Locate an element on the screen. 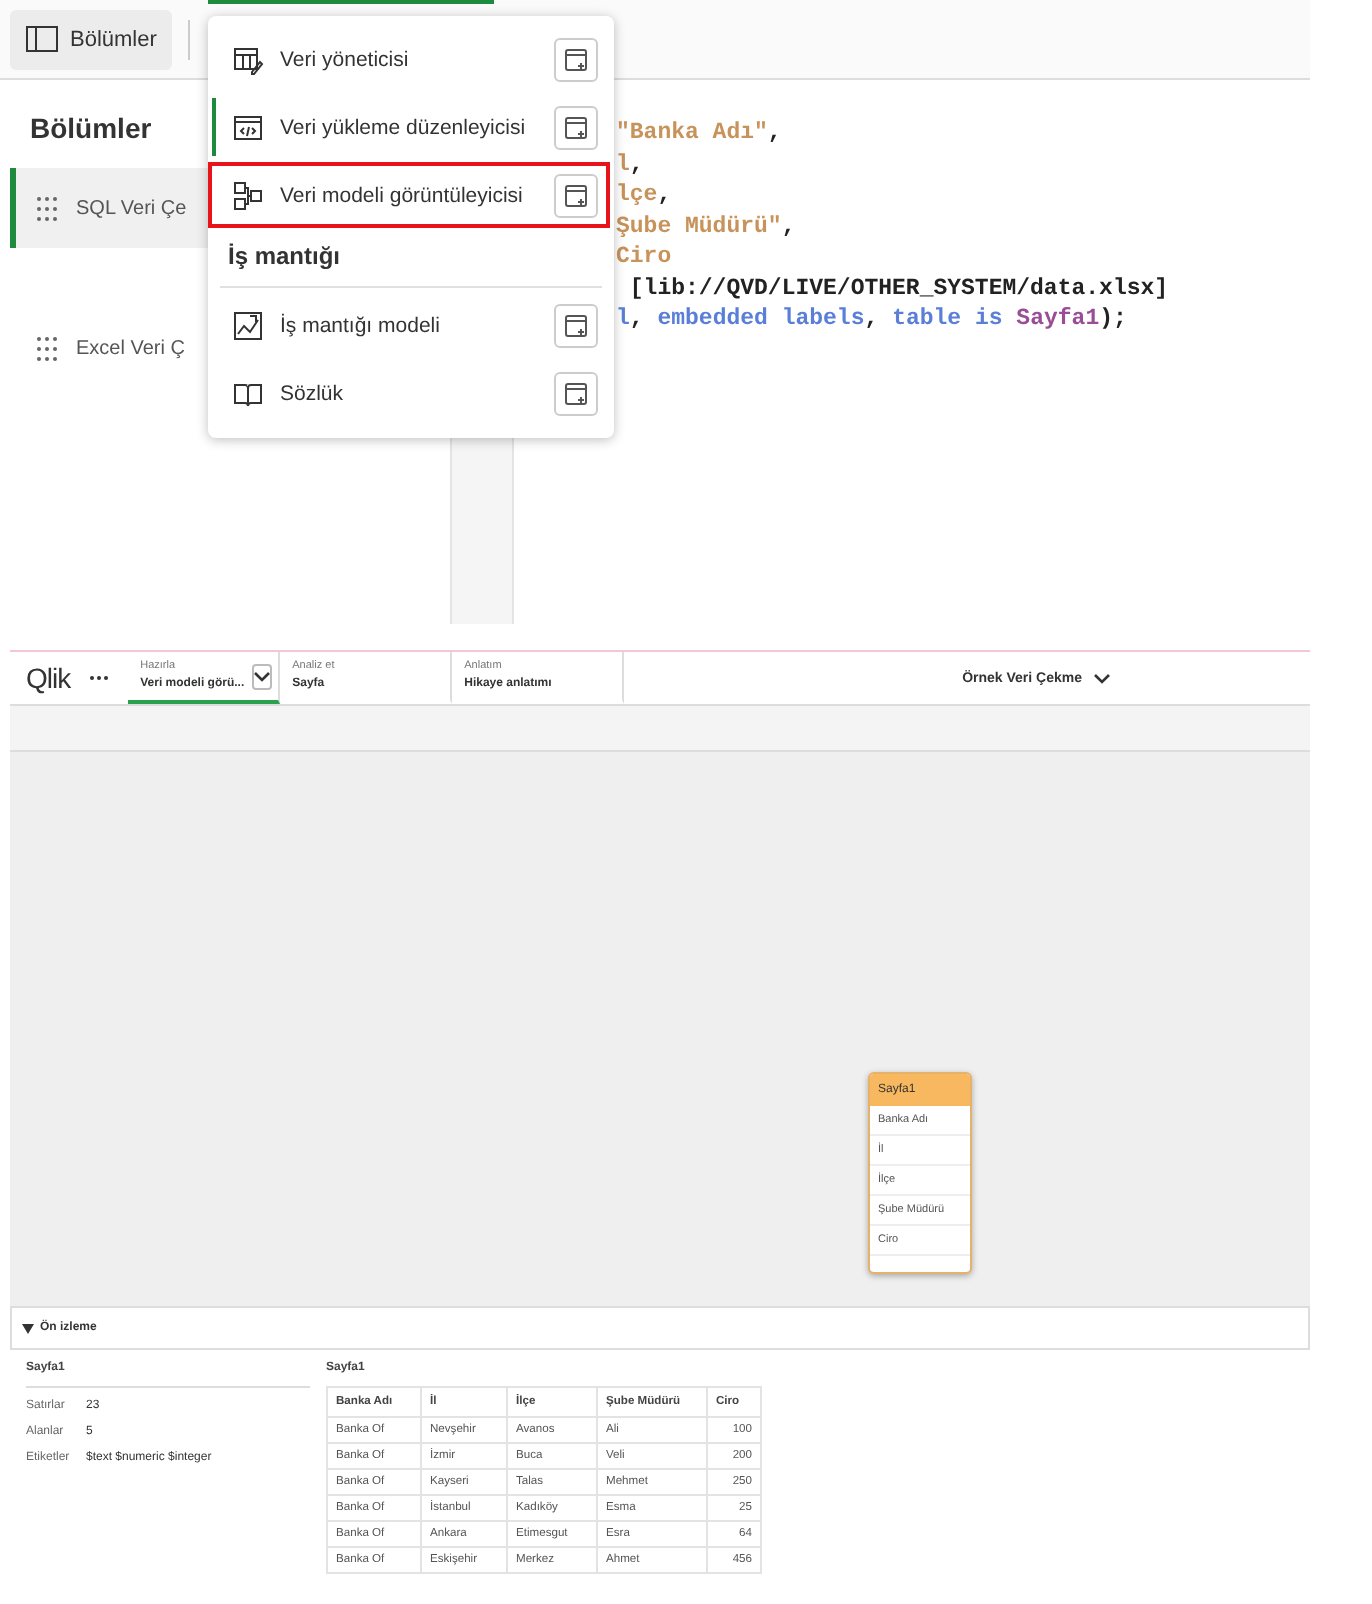 The width and height of the screenshot is (1372, 1604). app-logo: Qlik is located at coordinates (48, 679).